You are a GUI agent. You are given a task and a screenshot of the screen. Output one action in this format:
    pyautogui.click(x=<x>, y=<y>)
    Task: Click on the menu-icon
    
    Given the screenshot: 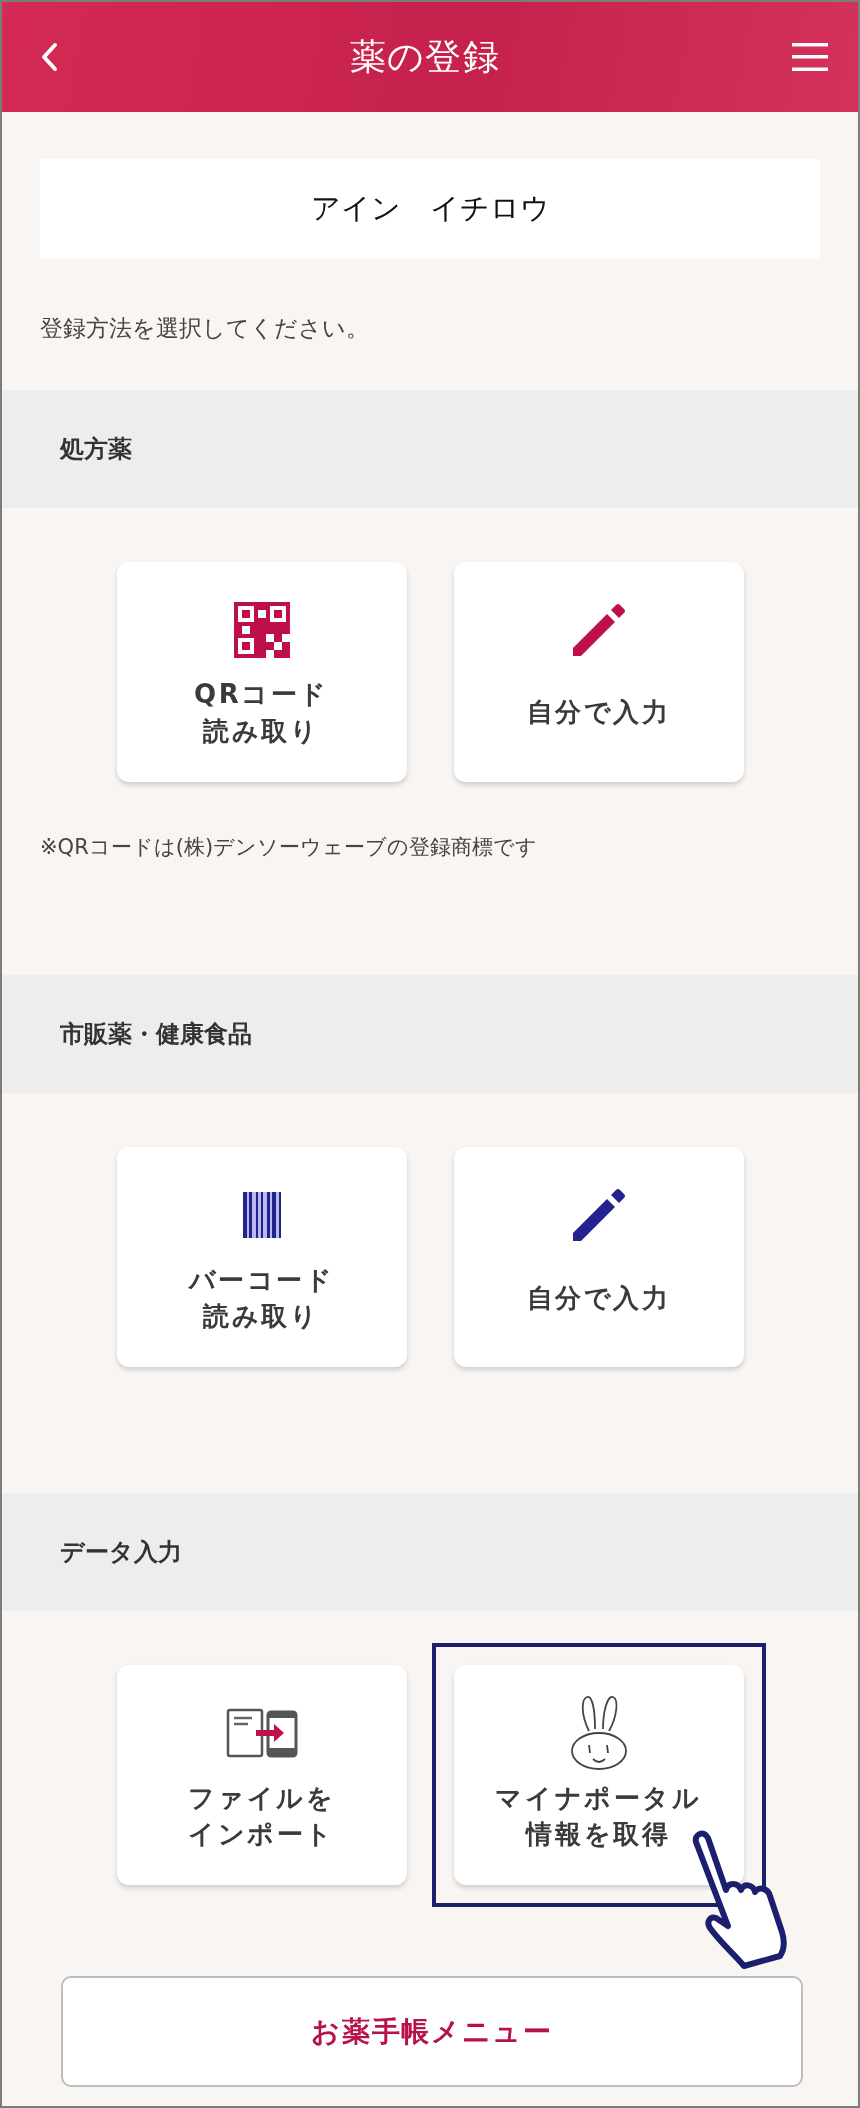 What is the action you would take?
    pyautogui.click(x=810, y=57)
    